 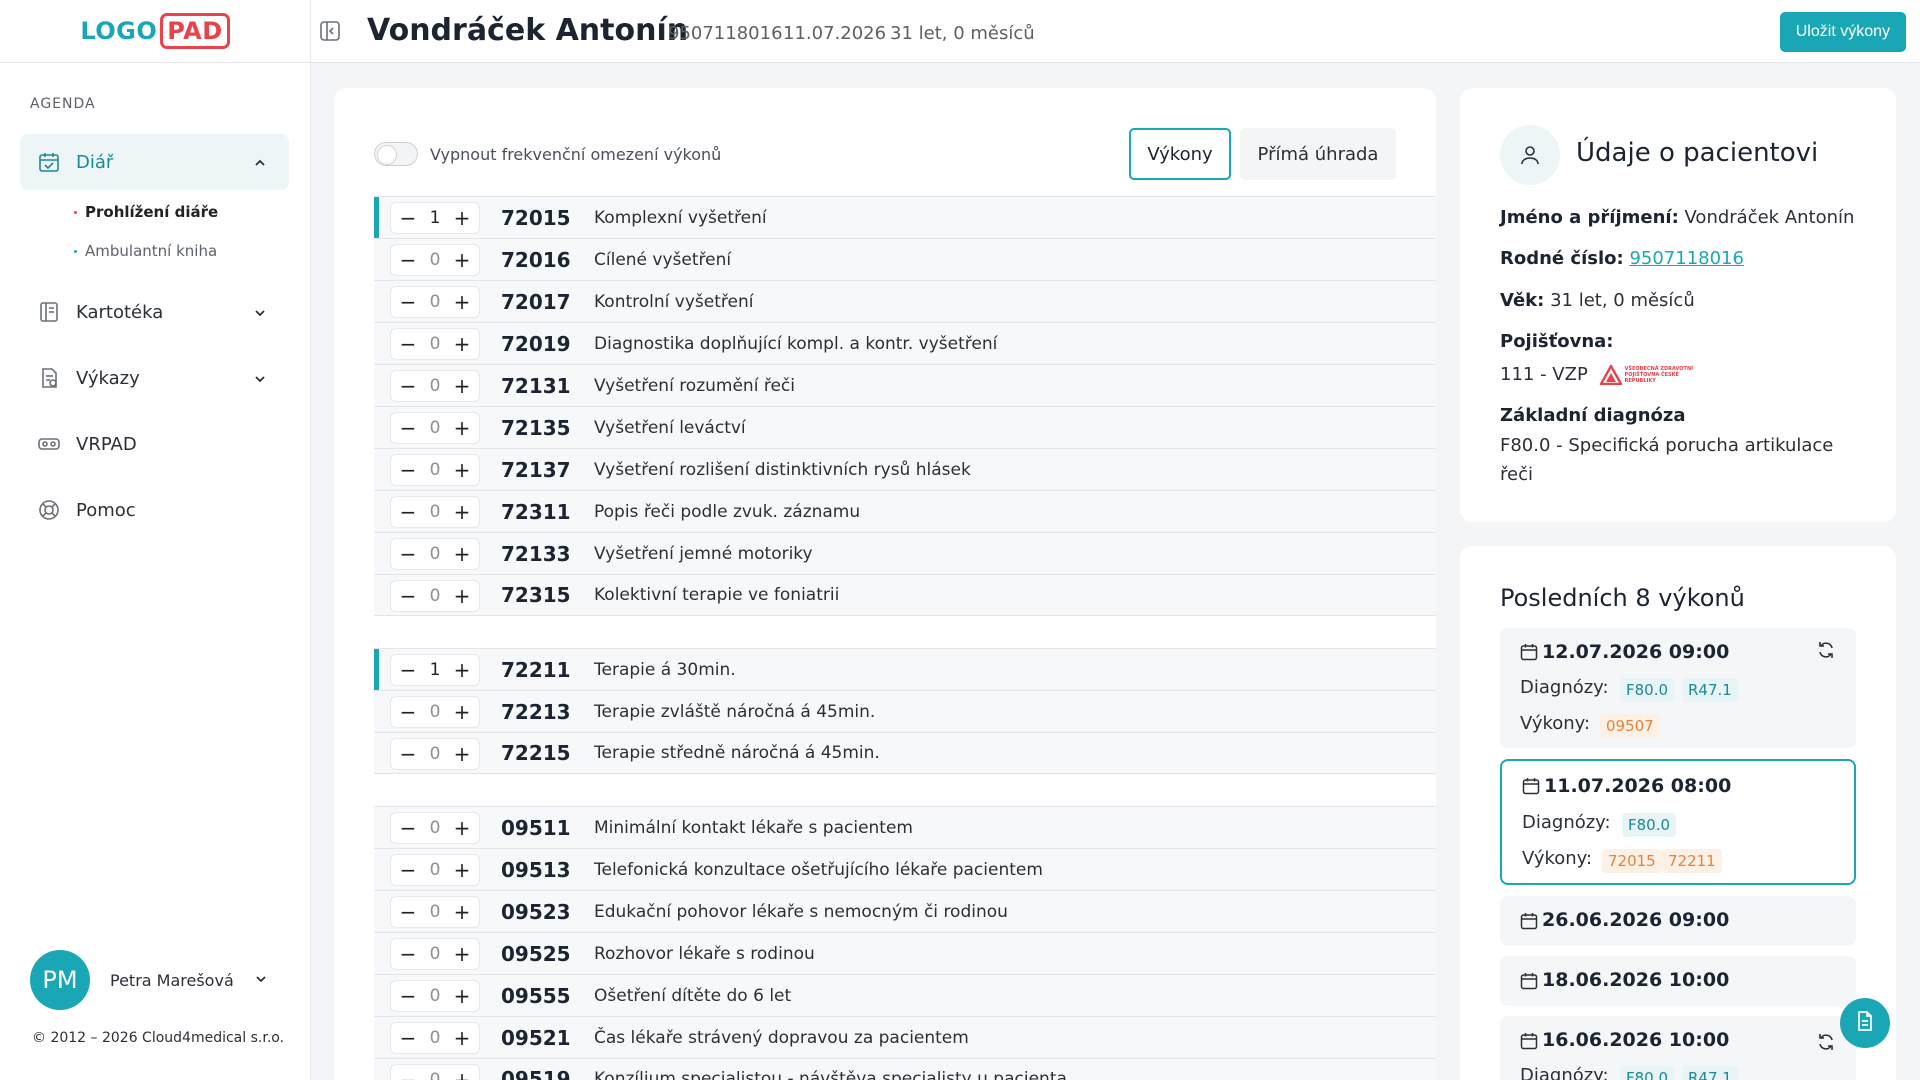 I want to click on tab-vykony: Výkony, so click(x=1180, y=154).